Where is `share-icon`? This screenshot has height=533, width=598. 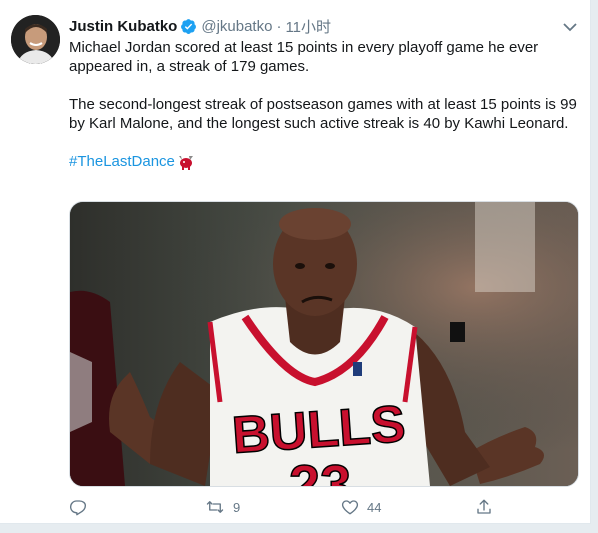 share-icon is located at coordinates (484, 506).